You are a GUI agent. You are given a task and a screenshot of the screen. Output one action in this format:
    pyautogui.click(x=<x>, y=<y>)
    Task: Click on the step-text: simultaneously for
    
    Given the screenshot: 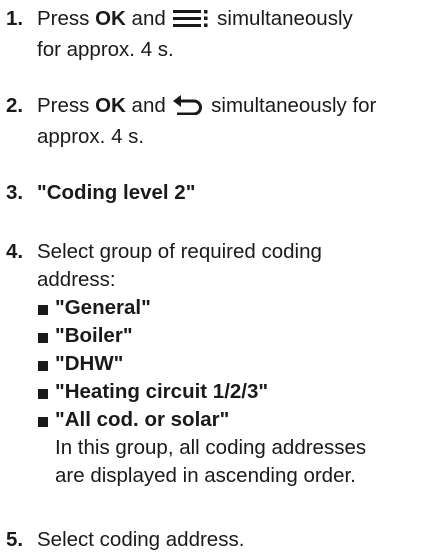 What is the action you would take?
    pyautogui.click(x=291, y=105)
    